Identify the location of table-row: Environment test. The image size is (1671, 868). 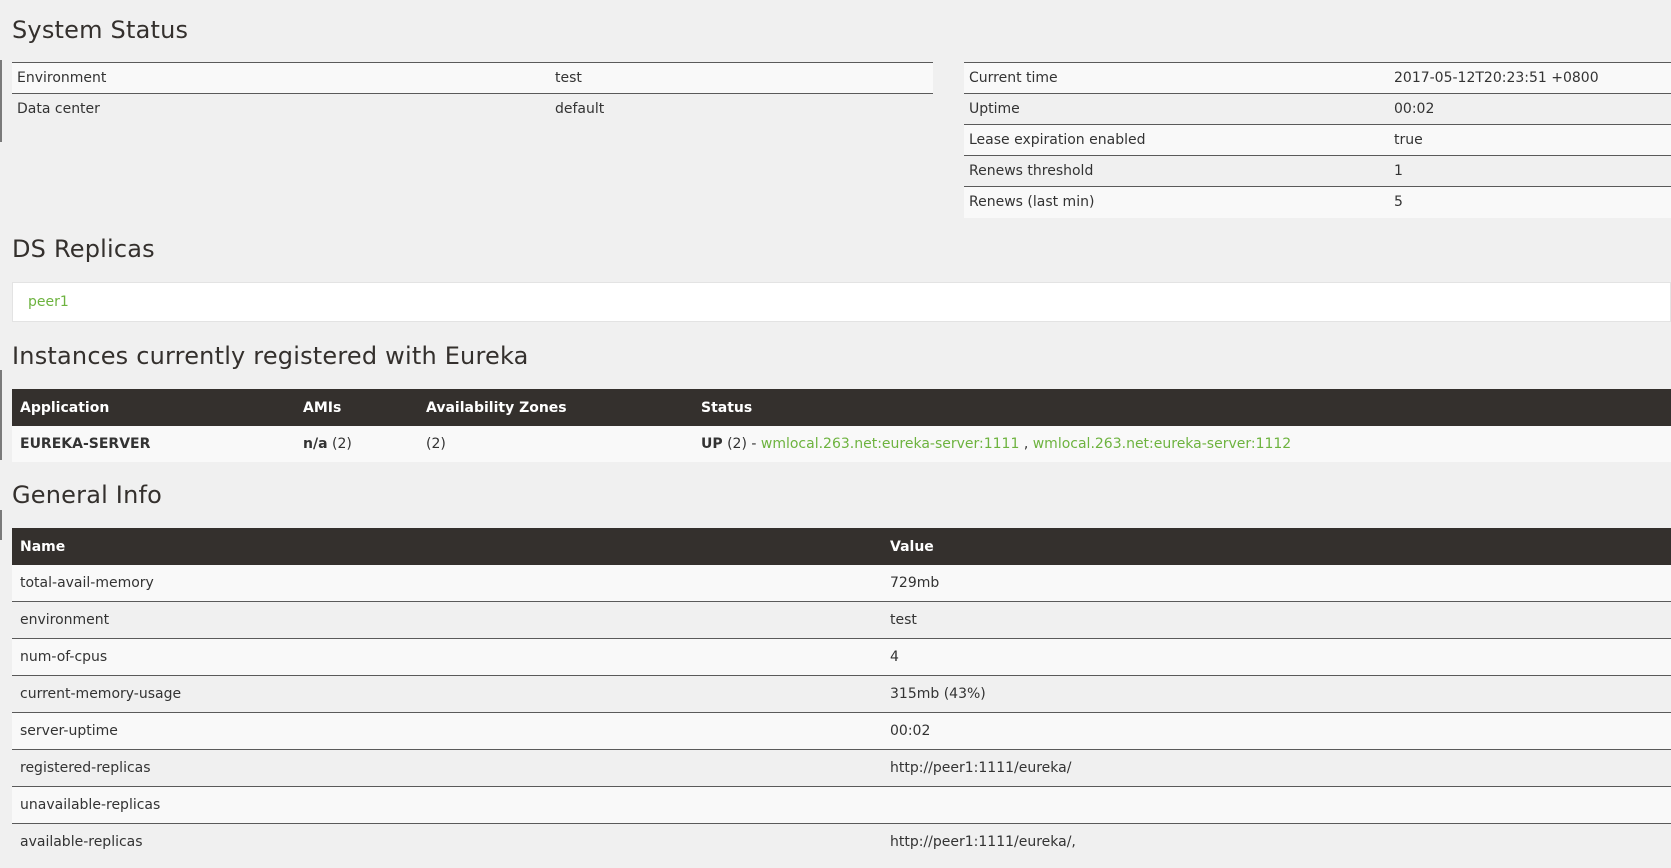
(472, 78).